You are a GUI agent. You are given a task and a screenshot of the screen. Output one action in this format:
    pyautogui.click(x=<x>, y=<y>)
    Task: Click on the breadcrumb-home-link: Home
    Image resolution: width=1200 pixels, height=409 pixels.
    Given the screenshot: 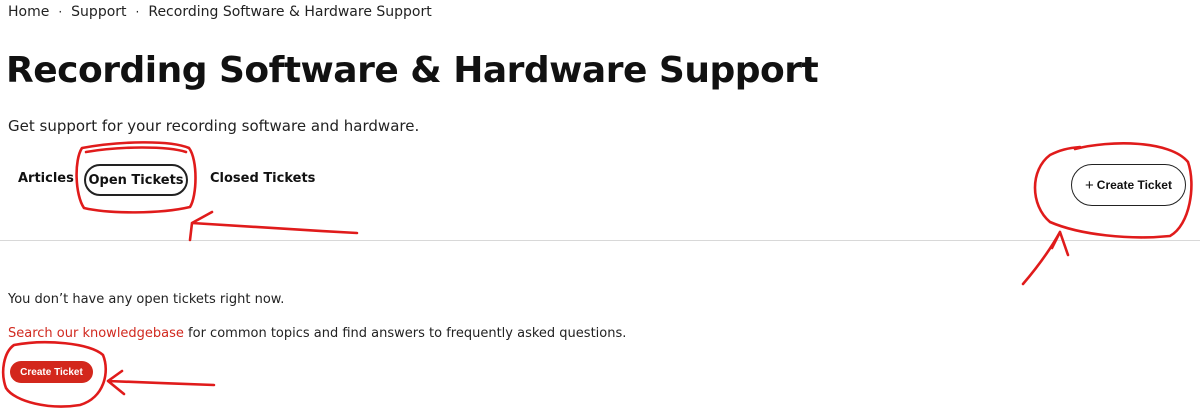 What is the action you would take?
    pyautogui.click(x=28, y=12)
    